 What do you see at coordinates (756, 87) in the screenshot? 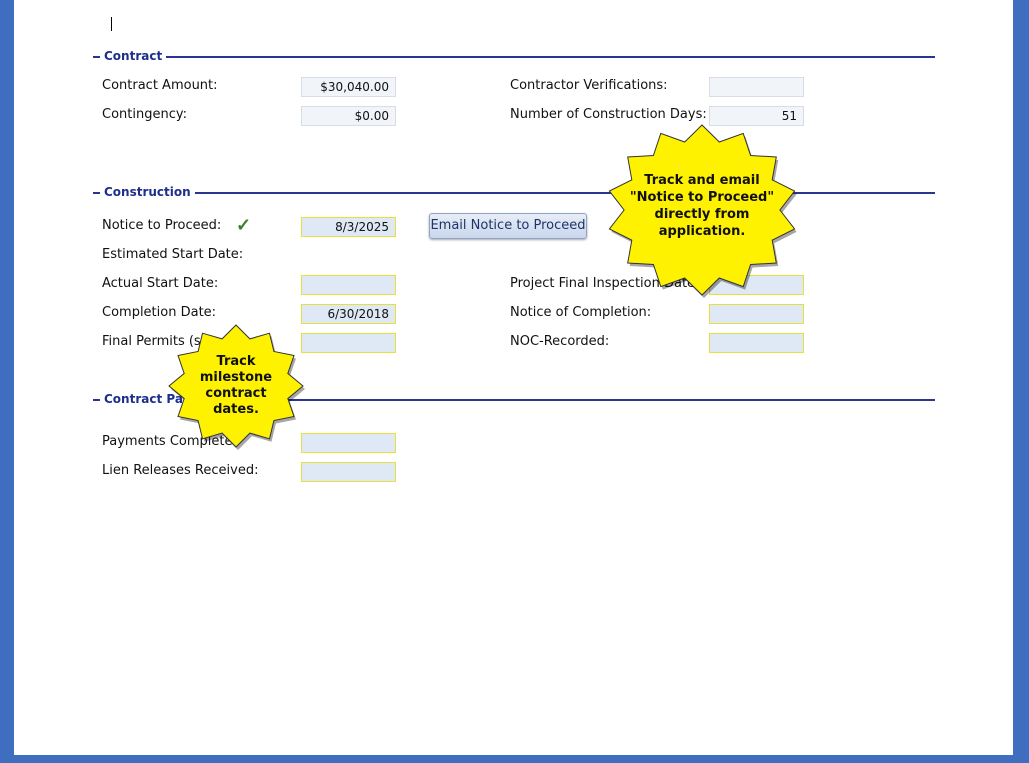
I see `contractor-verifications-field` at bounding box center [756, 87].